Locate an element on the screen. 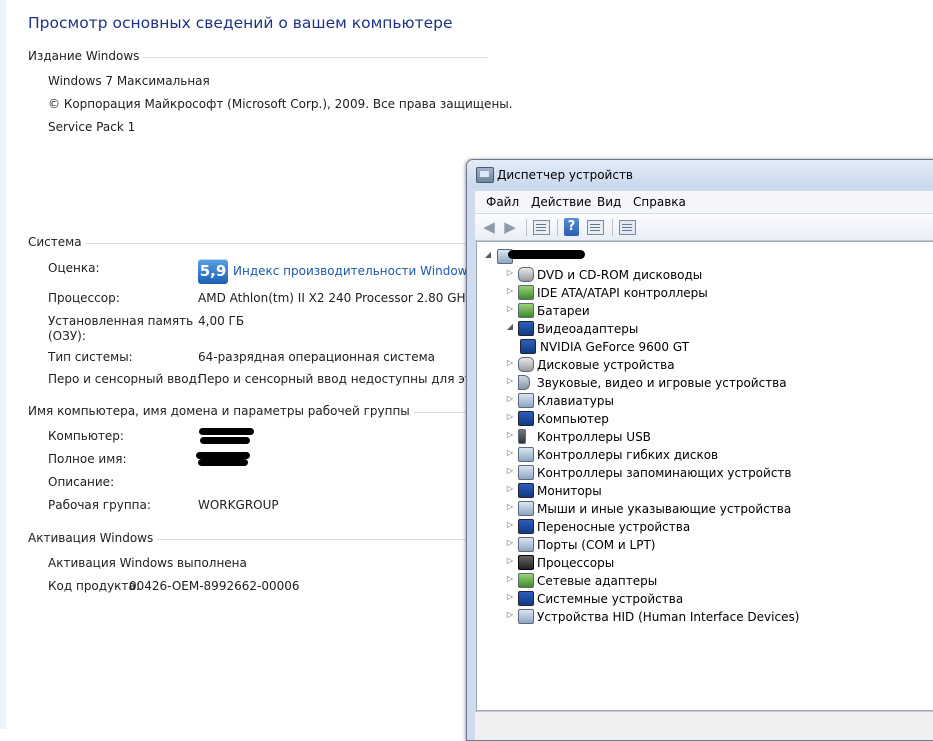 This screenshot has width=933, height=741. tree-category-item: ▷ Мыши и иные указывающие устройства is located at coordinates (696, 509).